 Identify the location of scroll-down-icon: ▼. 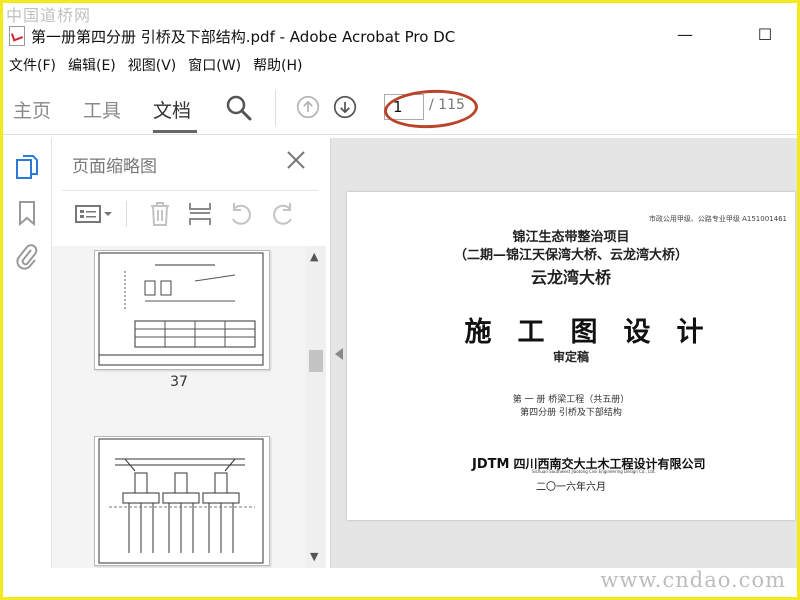
(314, 556).